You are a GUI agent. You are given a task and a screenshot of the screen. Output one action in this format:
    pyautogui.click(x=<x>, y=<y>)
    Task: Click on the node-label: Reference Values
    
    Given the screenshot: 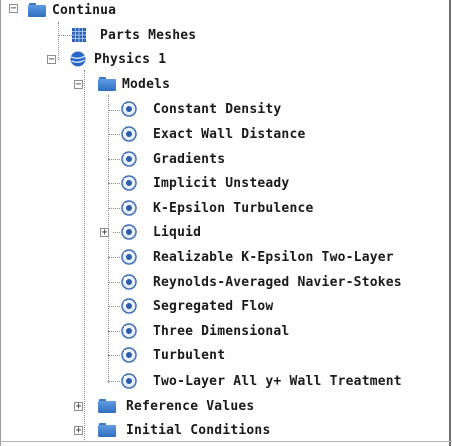 What is the action you would take?
    pyautogui.click(x=190, y=406)
    